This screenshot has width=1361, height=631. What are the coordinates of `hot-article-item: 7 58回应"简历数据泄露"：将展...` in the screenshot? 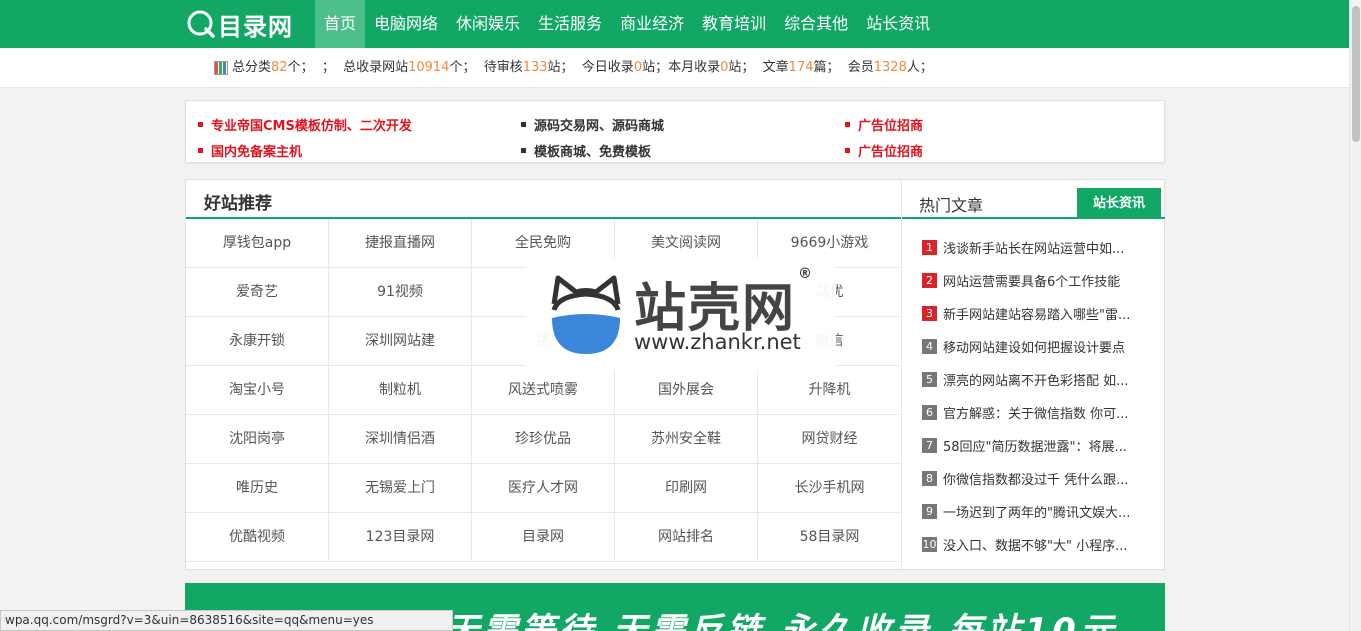 It's located at (1033, 445).